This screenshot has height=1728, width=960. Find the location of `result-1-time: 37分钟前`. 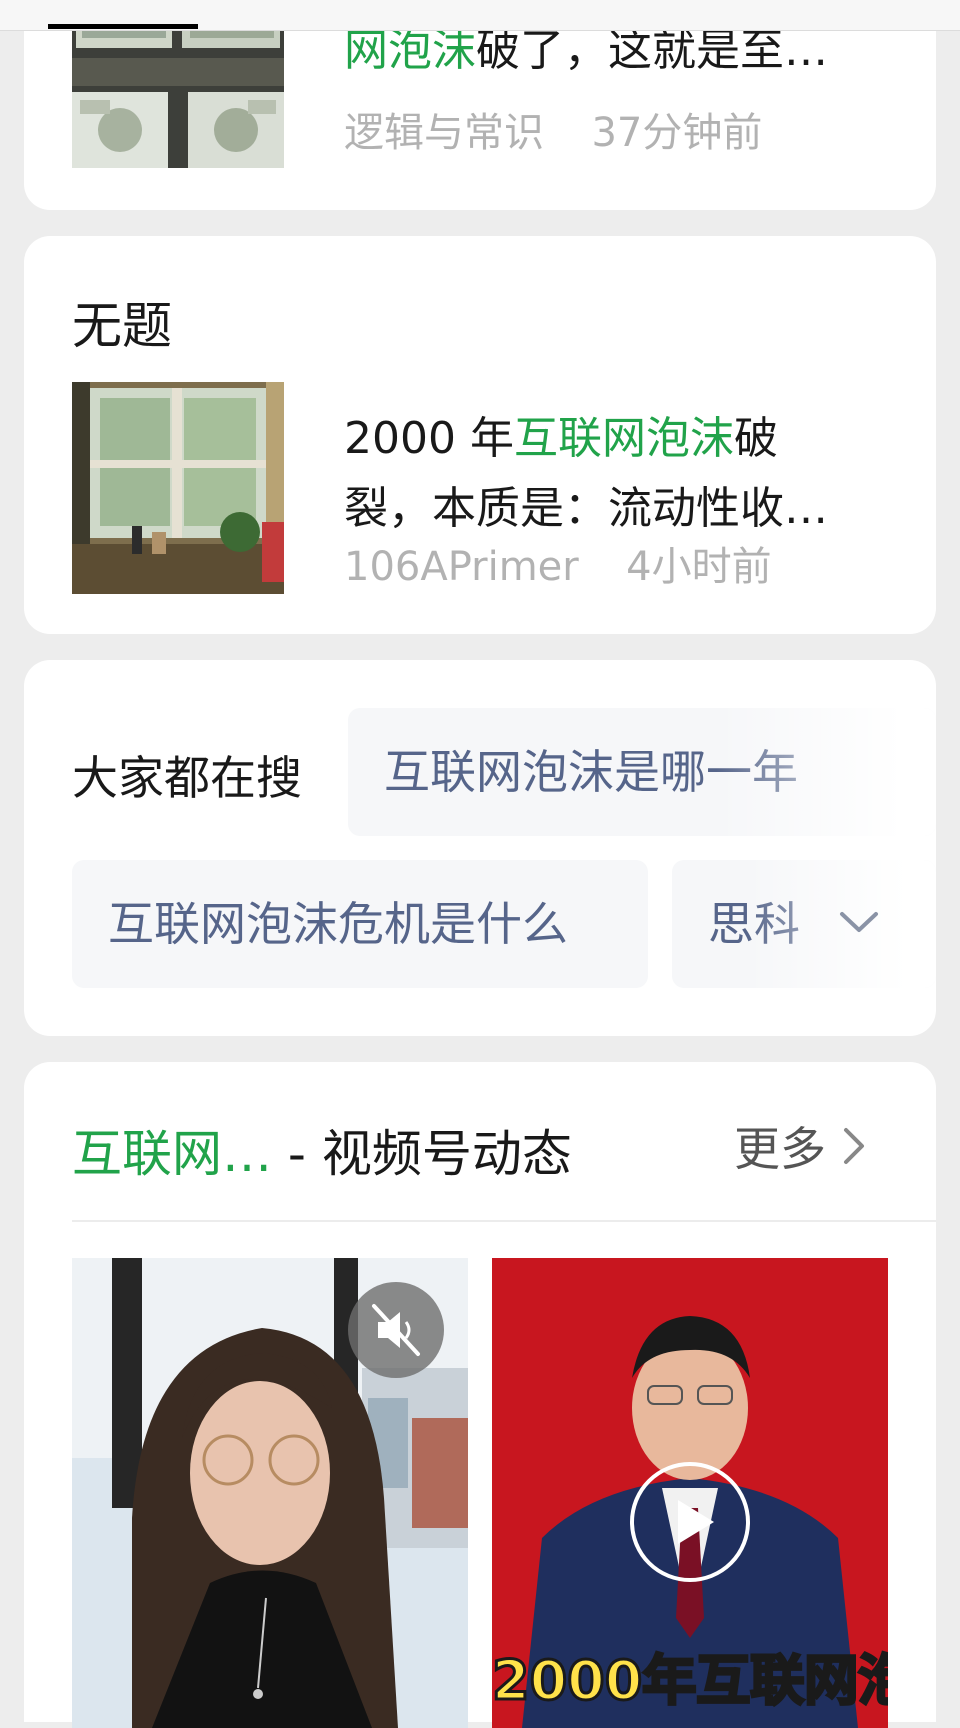

result-1-time: 37分钟前 is located at coordinates (677, 133).